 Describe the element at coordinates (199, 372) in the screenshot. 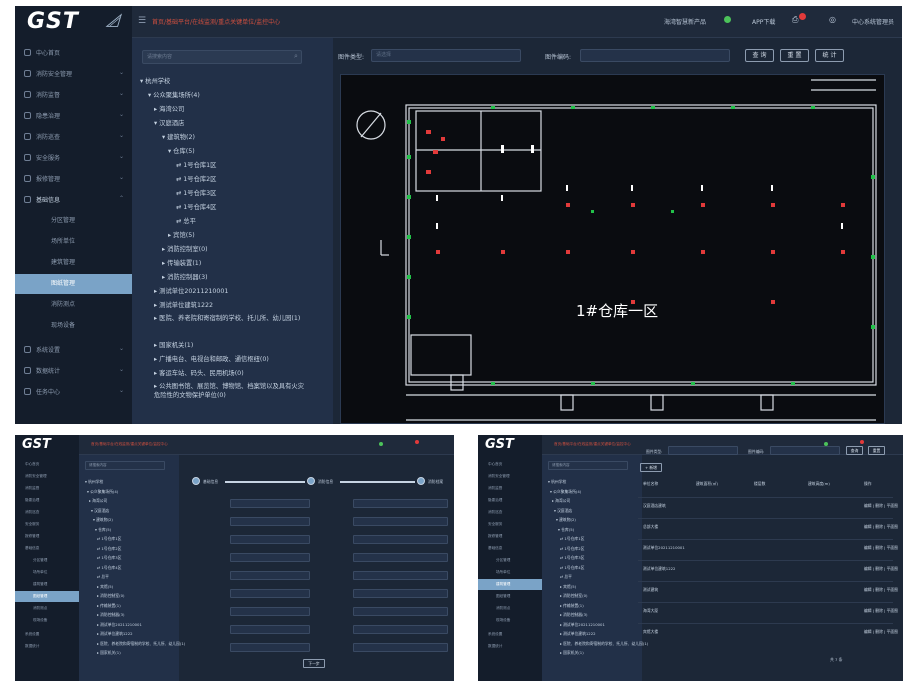

I see `tree-node: ▸ 客运车站、码头、民用机场(0)` at that location.